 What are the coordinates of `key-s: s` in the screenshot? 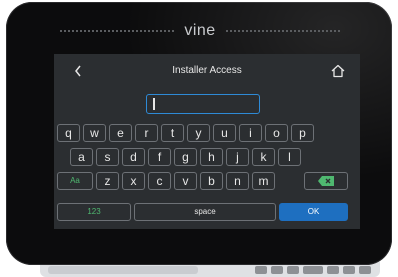 It's located at (107, 157).